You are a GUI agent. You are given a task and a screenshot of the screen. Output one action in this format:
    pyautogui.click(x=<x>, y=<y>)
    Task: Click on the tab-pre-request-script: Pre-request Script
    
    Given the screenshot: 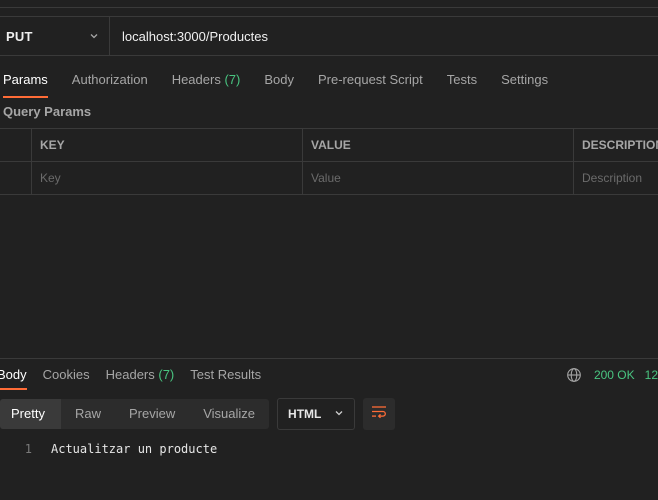 What is the action you would take?
    pyautogui.click(x=370, y=80)
    